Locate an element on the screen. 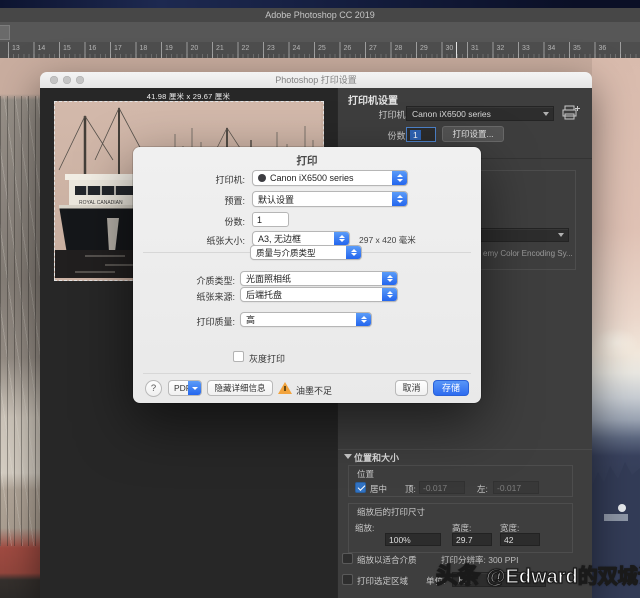  print-quality-label: 打印质量: is located at coordinates (215, 322).